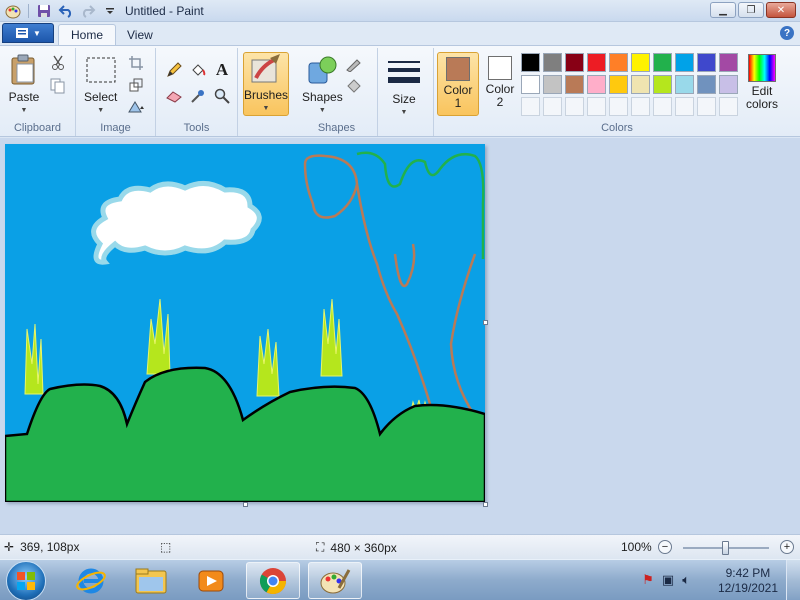  I want to click on taskbar-media-player, so click(211, 580).